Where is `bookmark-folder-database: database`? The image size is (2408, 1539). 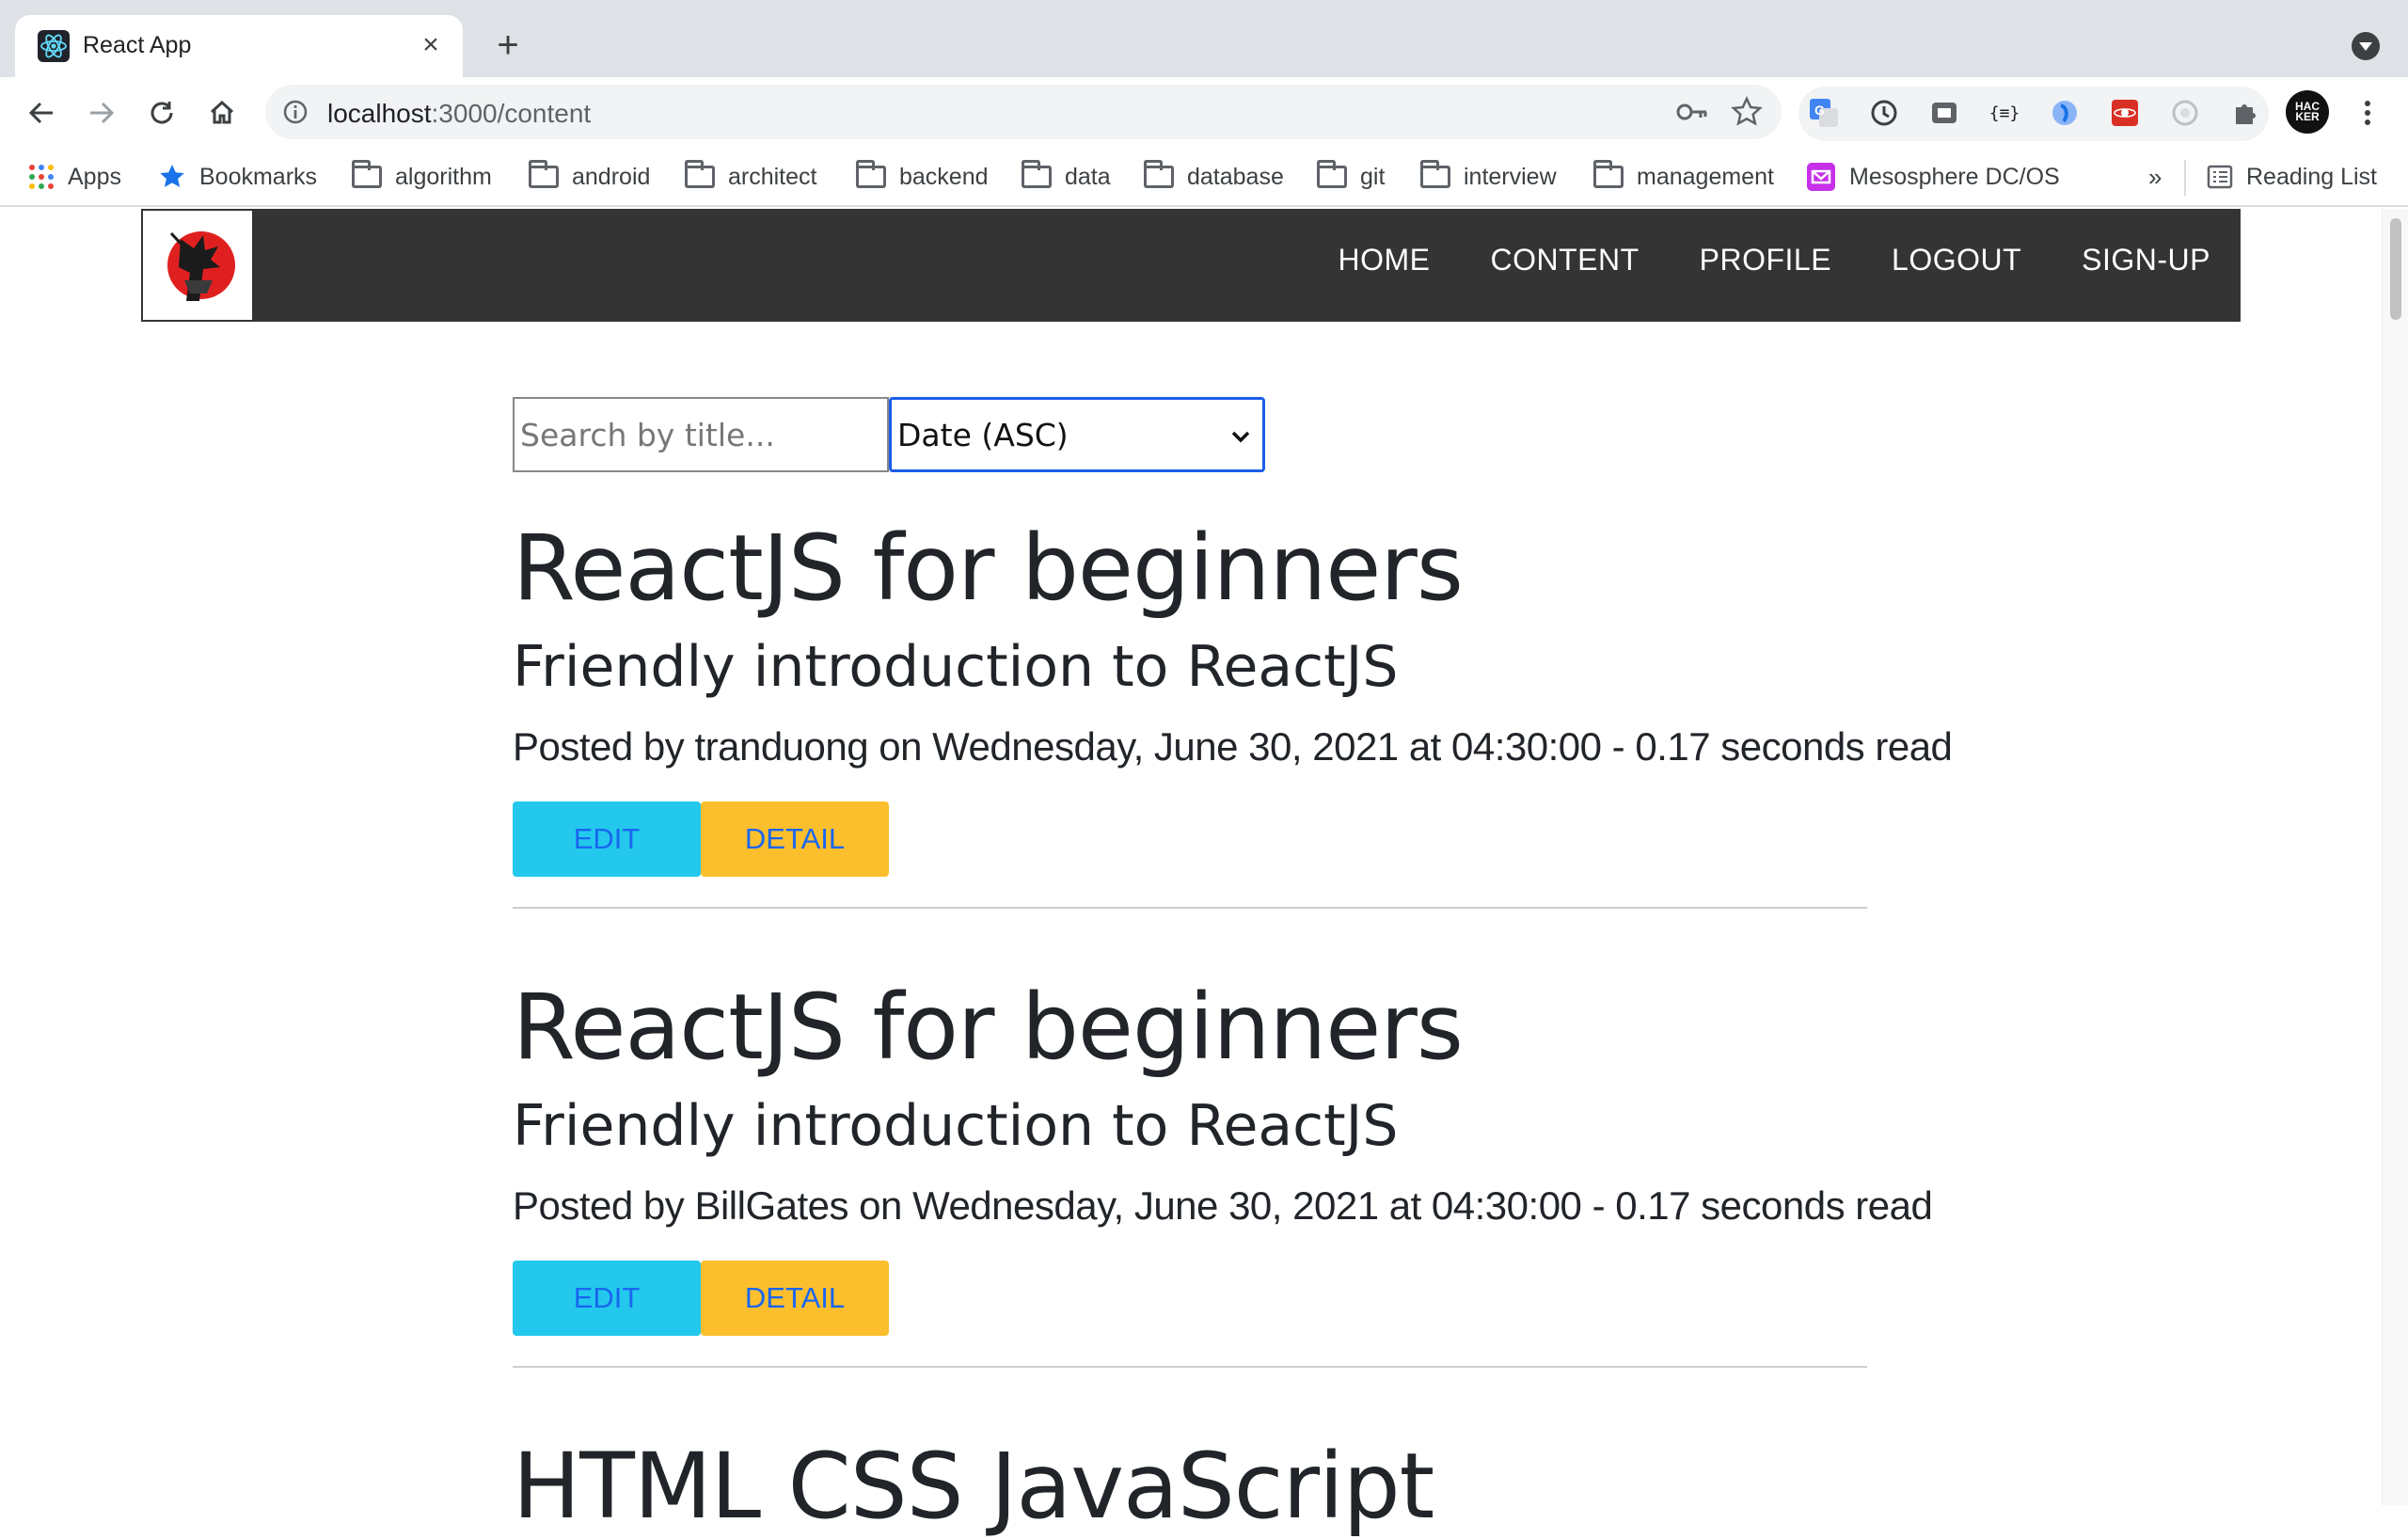
bookmark-folder-database: database is located at coordinates (1214, 177).